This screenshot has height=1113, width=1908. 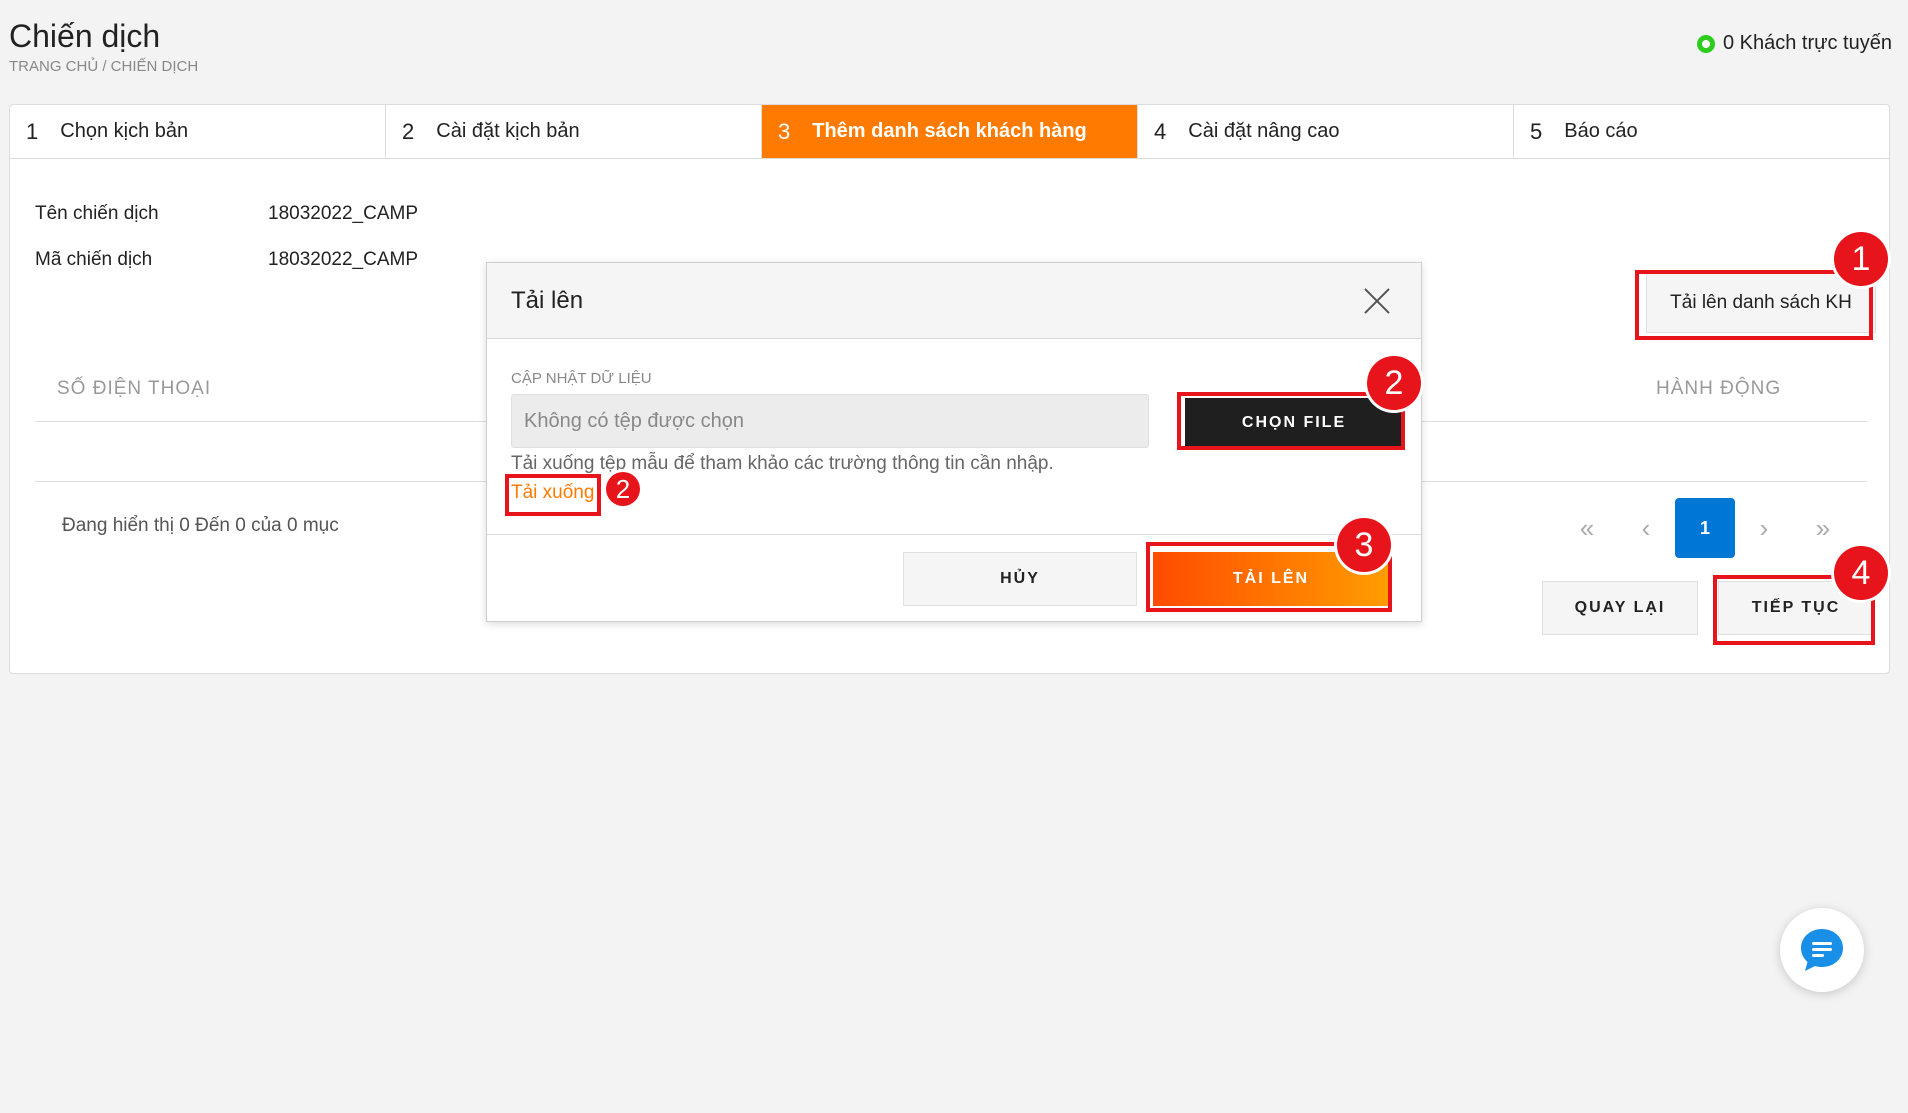 What do you see at coordinates (1701, 131) in the screenshot?
I see `step-tab-5: 5 Báo cáo` at bounding box center [1701, 131].